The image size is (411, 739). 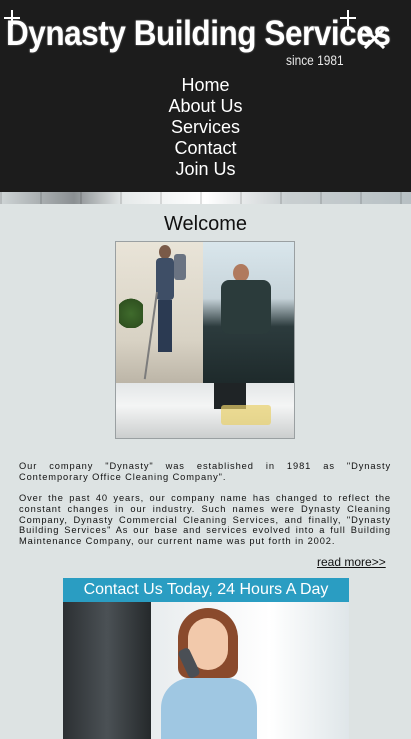 I want to click on monitor-shape, so click(x=107, y=670).